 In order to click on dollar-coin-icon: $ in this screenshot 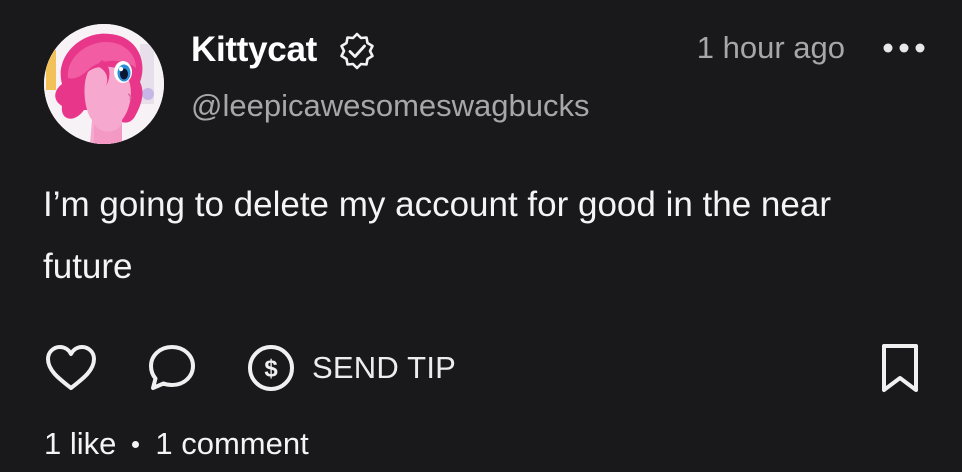, I will do `click(271, 368)`.